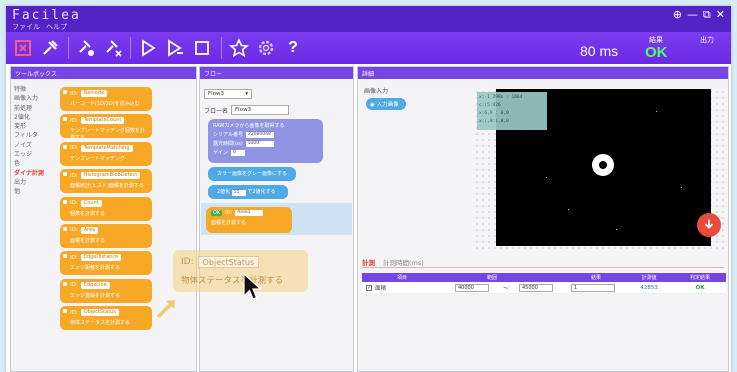 Image resolution: width=737 pixels, height=372 pixels. I want to click on row-max-cell: 45000, so click(536, 287).